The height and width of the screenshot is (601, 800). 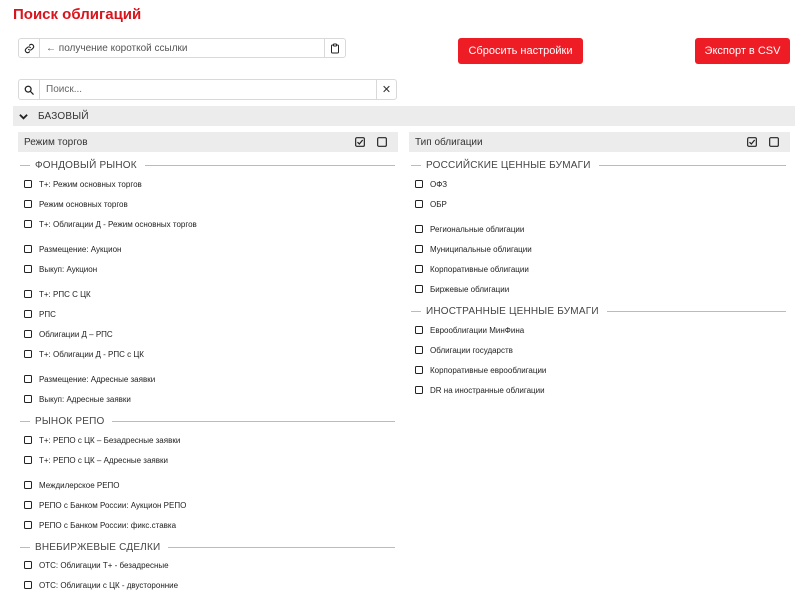 I want to click on item-label: Т+: РЕПО с ЦК – Адресные заявки, so click(x=103, y=460).